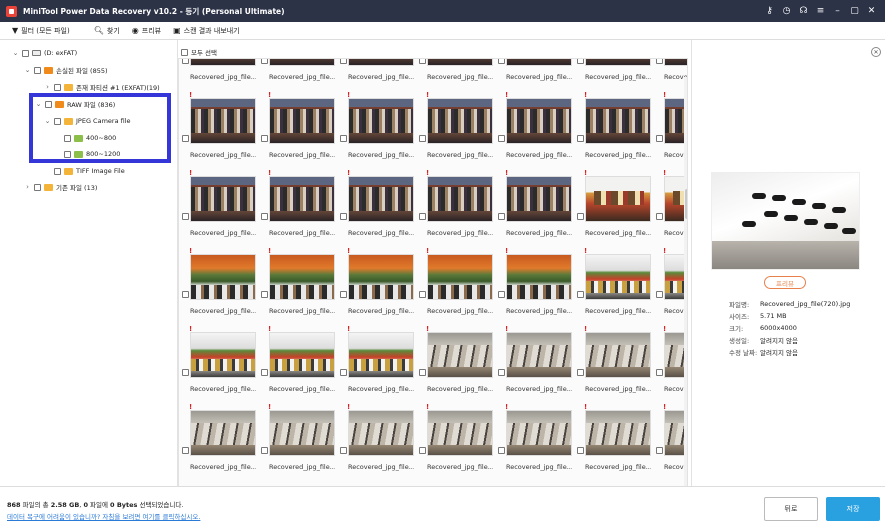 Image resolution: width=885 pixels, height=528 pixels. Describe the element at coordinates (837, 11) in the screenshot. I see `minimize-icon: –` at that location.